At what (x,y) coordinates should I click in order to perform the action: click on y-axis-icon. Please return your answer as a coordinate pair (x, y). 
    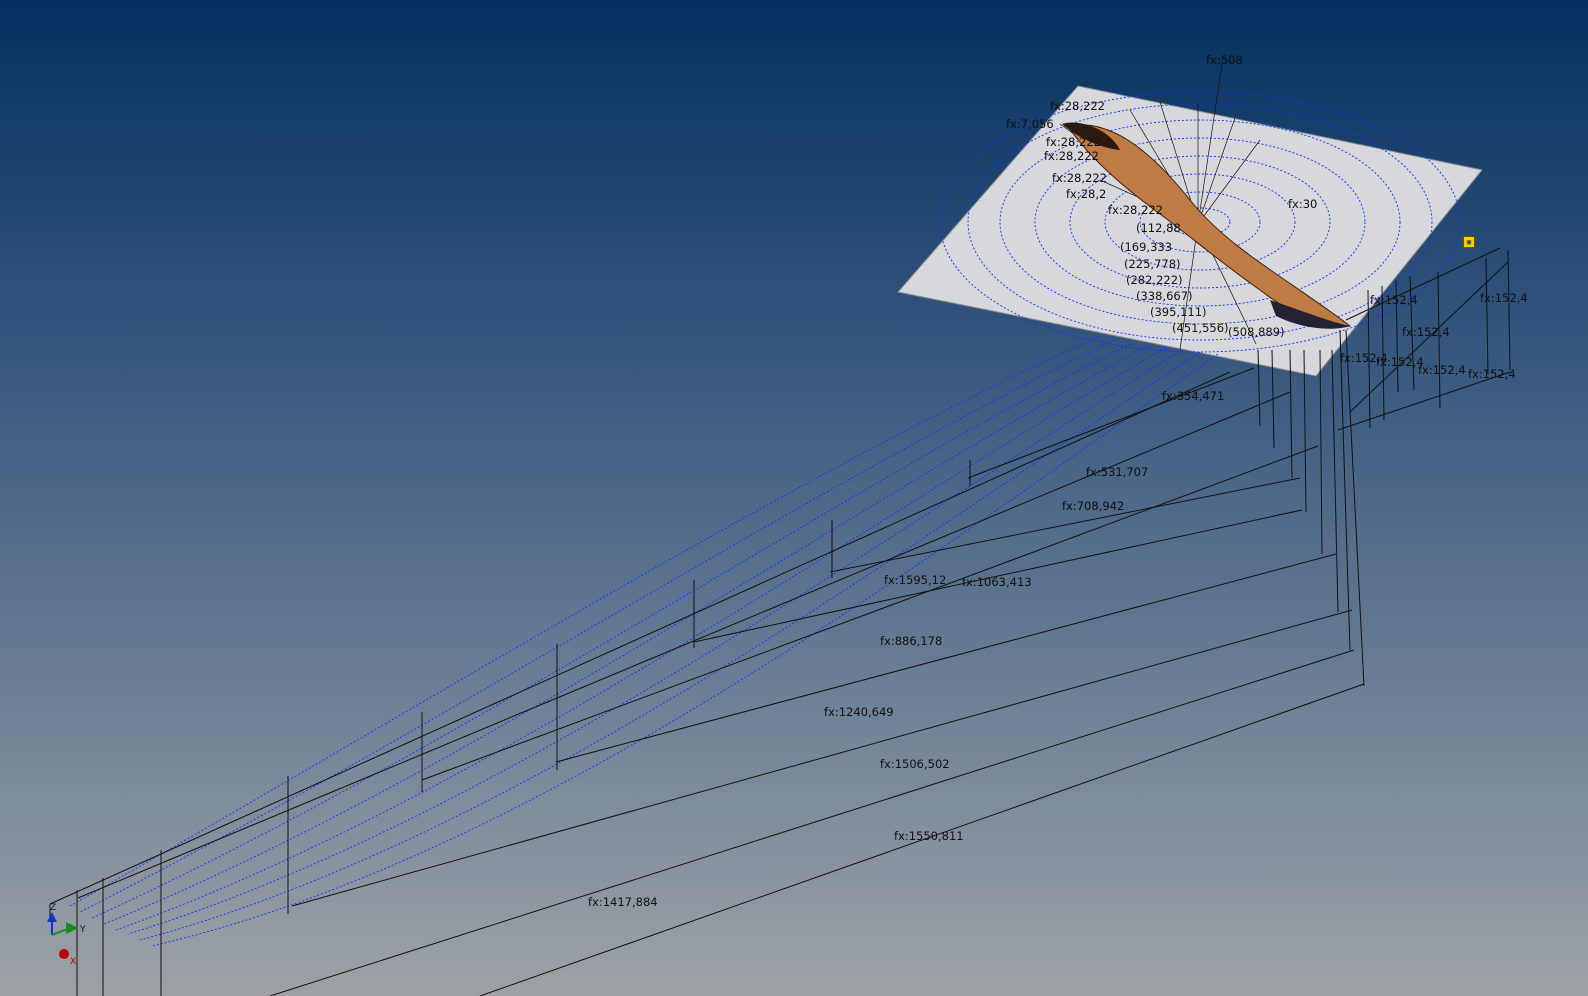
    Looking at the image, I should click on (72, 928).